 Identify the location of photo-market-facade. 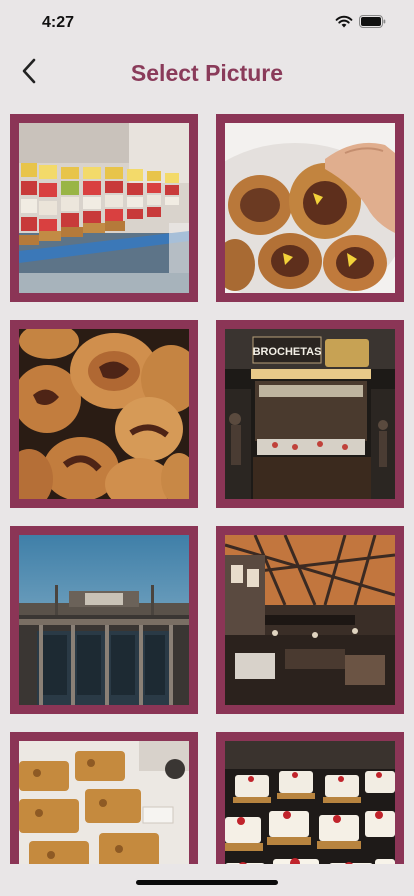
(104, 620).